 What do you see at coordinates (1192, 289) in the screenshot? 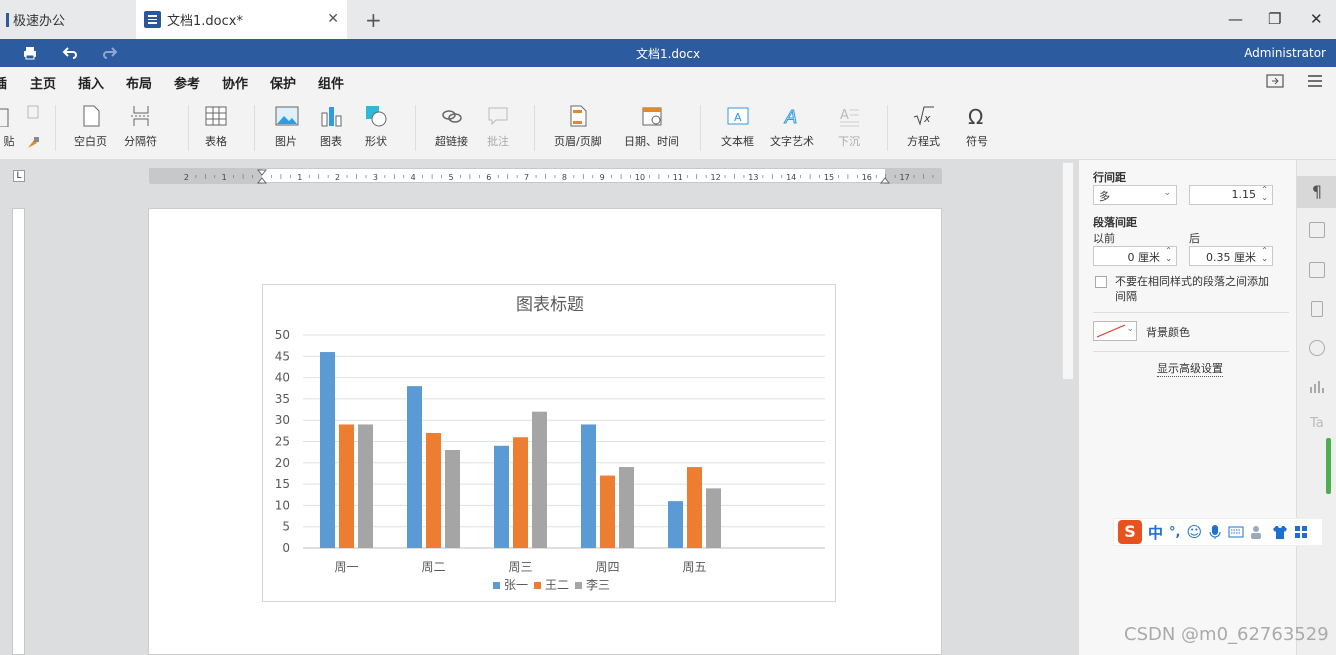
I see `no-space-same-style-label: 不要在相同样式的段落之间添加间隔` at bounding box center [1192, 289].